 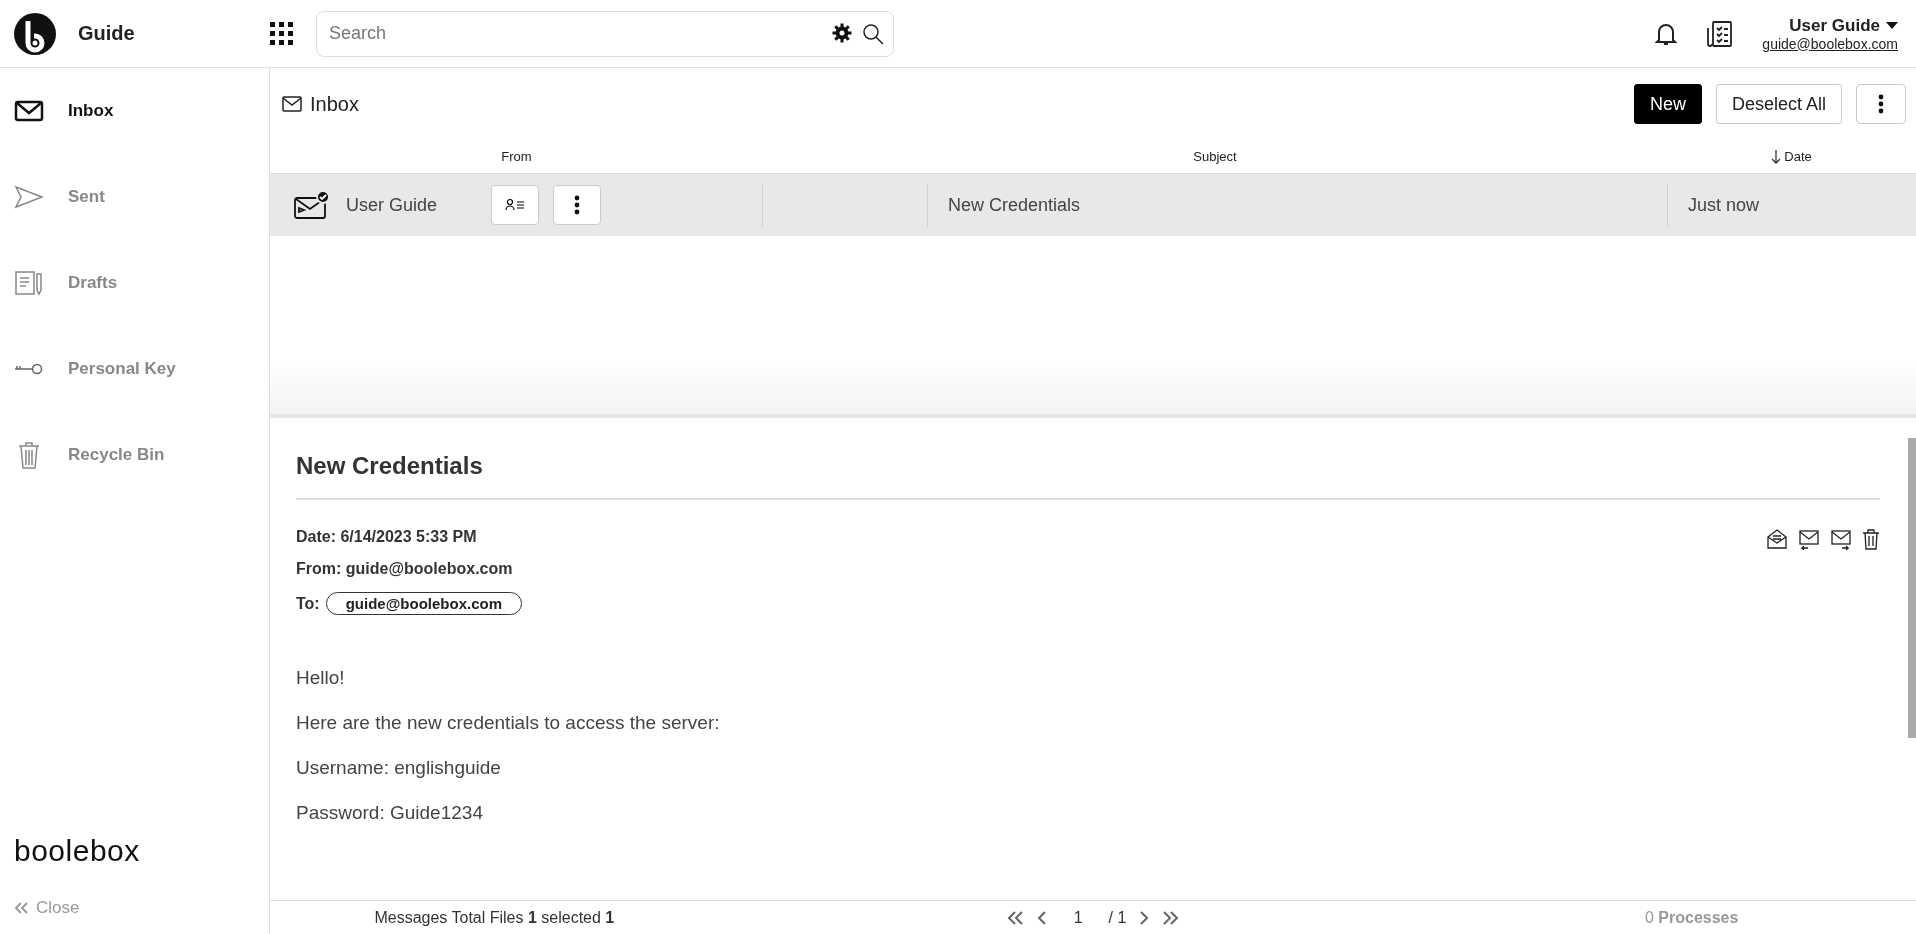 I want to click on first-page-icon, so click(x=1014, y=917).